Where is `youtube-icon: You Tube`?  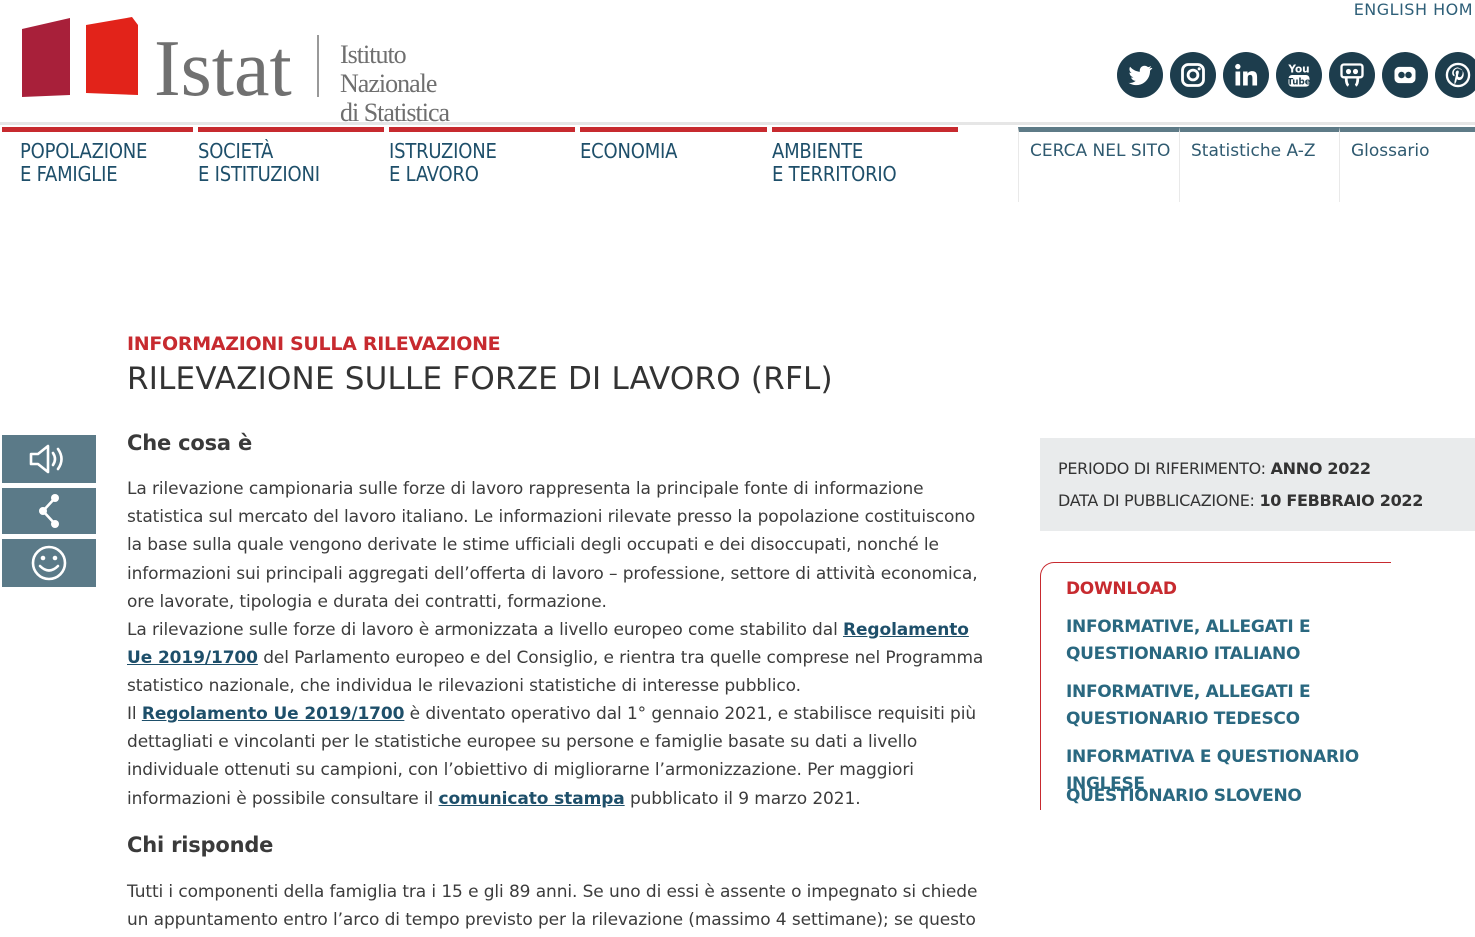 youtube-icon: You Tube is located at coordinates (1299, 75).